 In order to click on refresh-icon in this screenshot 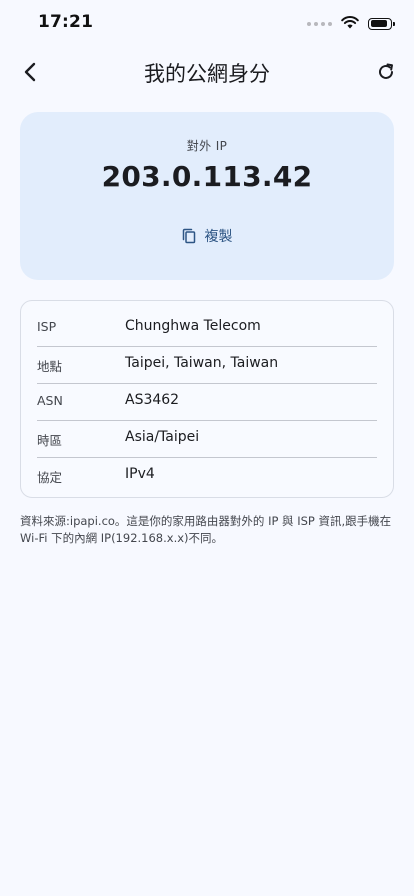, I will do `click(386, 71)`.